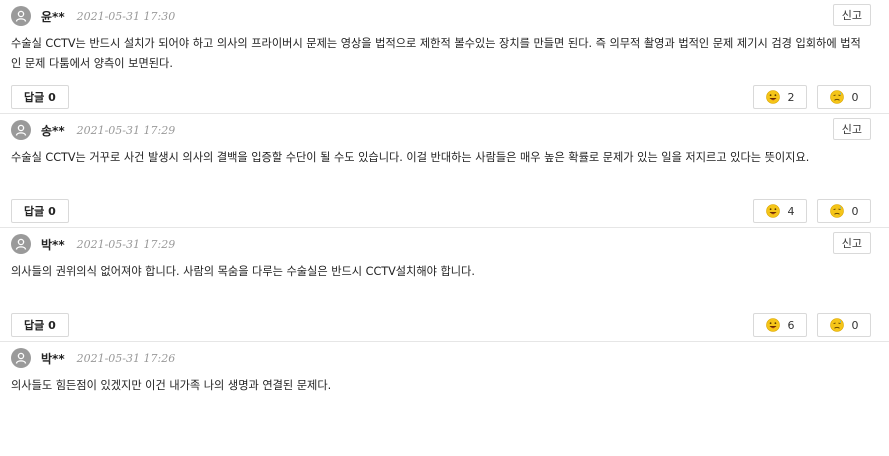  What do you see at coordinates (812, 97) in the screenshot?
I see `reaction-group: 2 0` at bounding box center [812, 97].